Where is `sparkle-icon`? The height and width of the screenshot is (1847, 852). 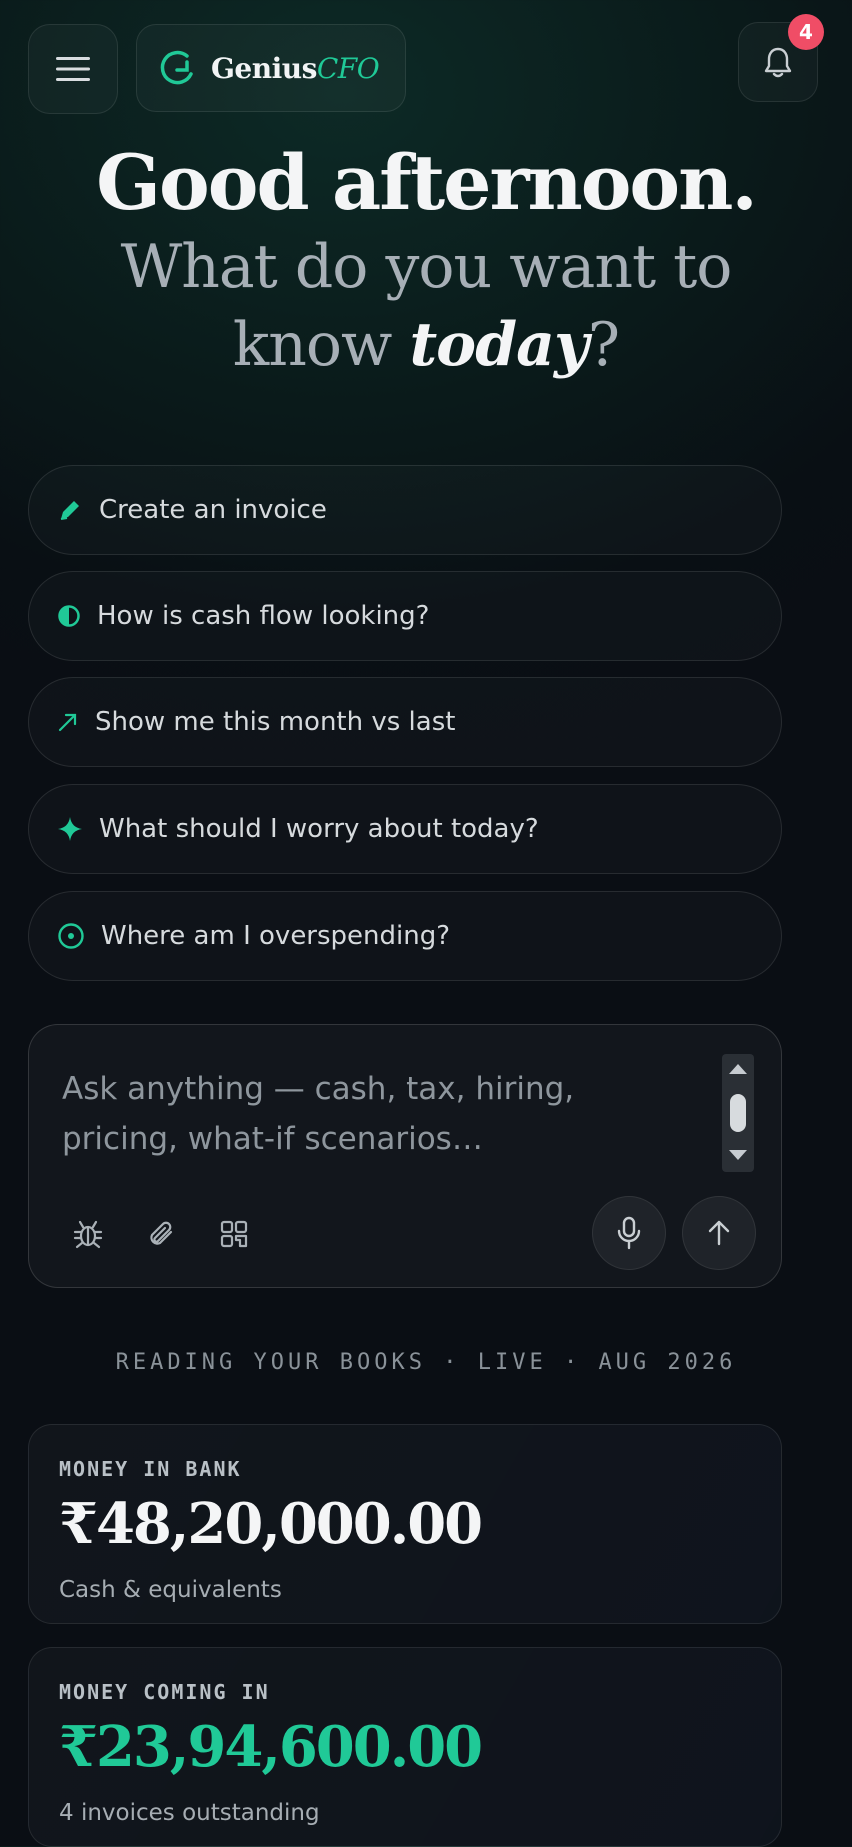 sparkle-icon is located at coordinates (70, 829).